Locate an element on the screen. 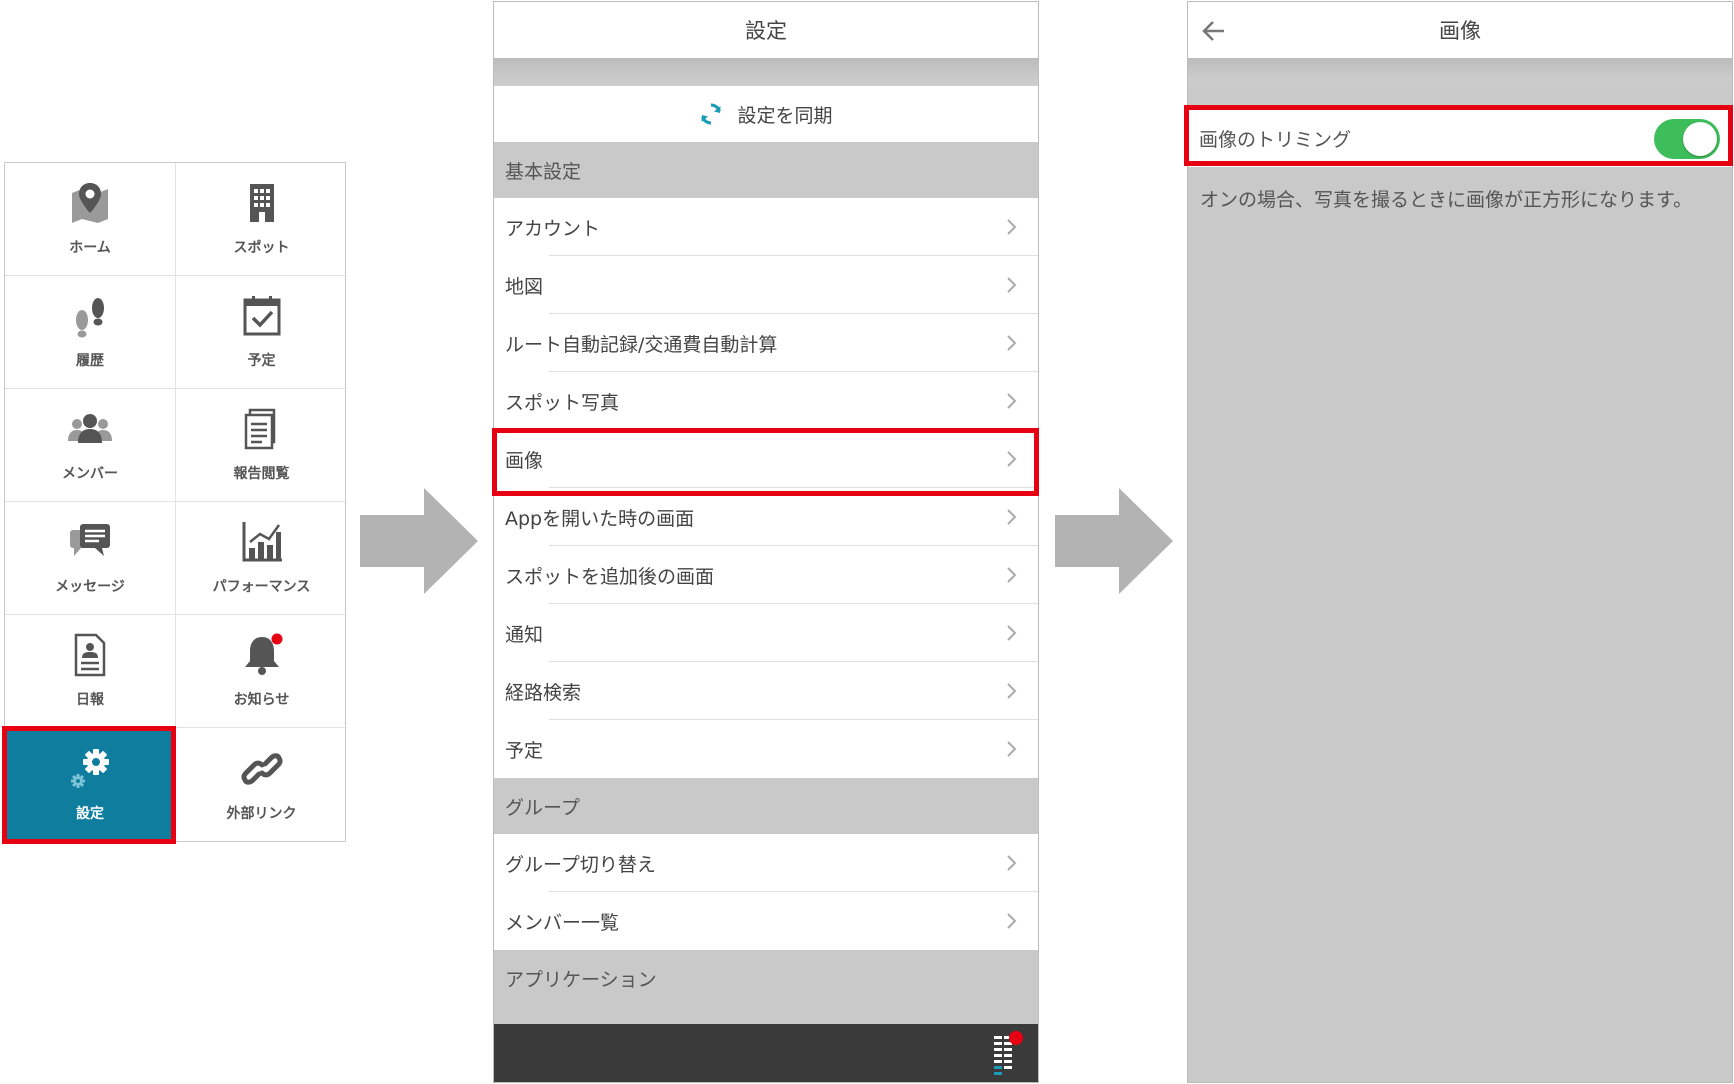 The width and height of the screenshot is (1734, 1084). section-header-group: グループ is located at coordinates (766, 806).